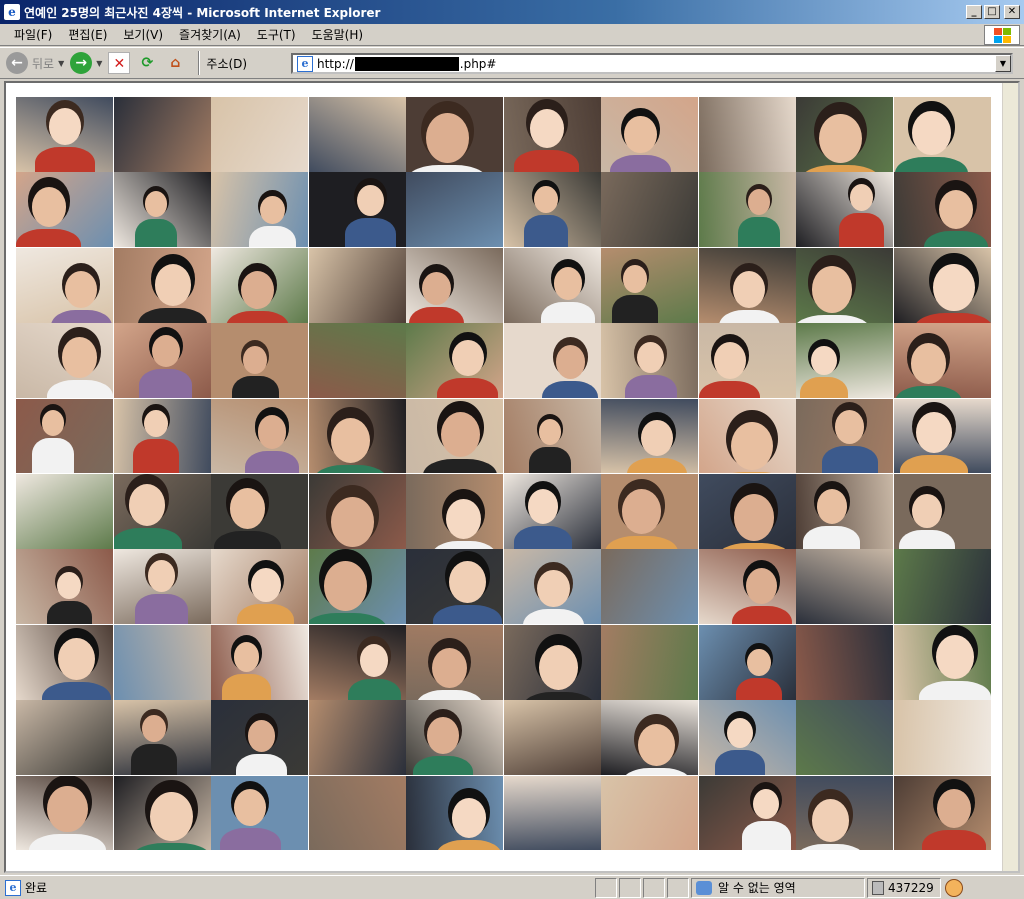 This screenshot has height=899, width=1024. Describe the element at coordinates (652, 63) in the screenshot. I see `address-bar: e http:// .php# ▼` at that location.